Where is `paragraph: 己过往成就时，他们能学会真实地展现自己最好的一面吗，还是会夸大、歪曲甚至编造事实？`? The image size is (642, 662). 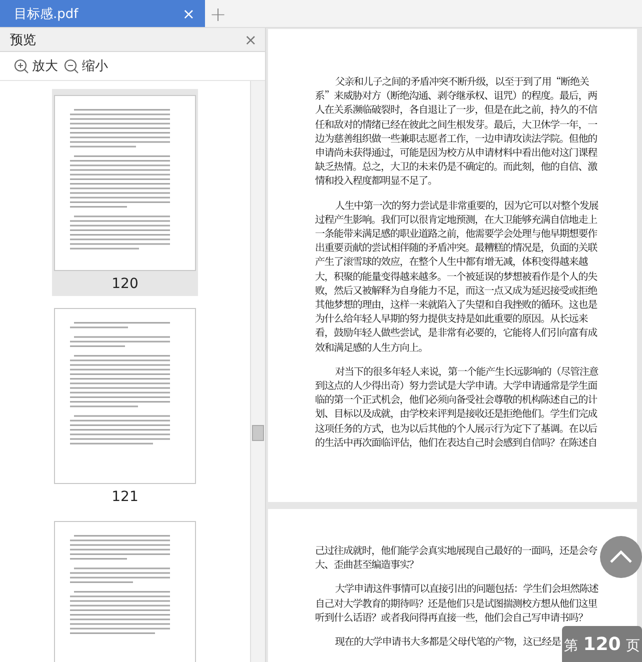
paragraph: 己过往成就时，他们能学会真实地展现自己最好的一面吗，还是会夸大、歪曲甚至编造事实？ is located at coordinates (456, 557).